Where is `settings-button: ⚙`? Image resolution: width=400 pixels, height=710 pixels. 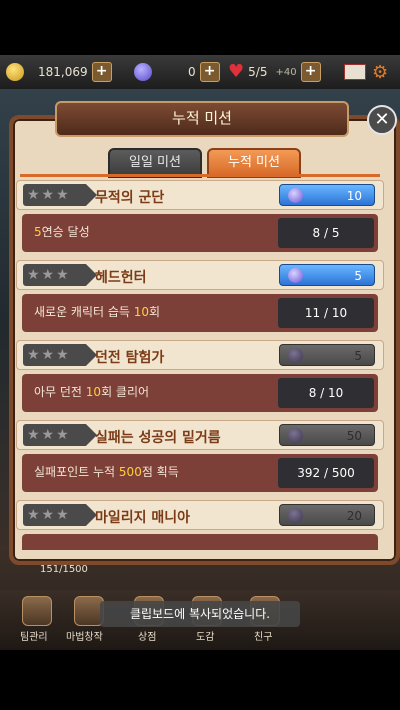
settings-button: ⚙ is located at coordinates (380, 72).